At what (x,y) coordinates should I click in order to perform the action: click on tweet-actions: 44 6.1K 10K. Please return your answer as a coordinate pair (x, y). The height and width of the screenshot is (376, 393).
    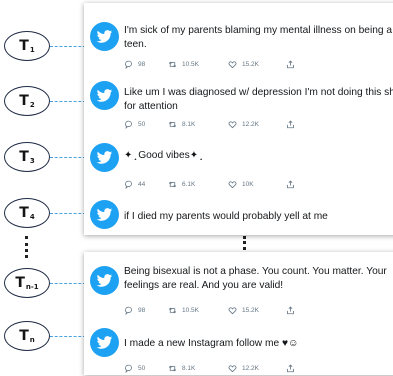
    Looking at the image, I should click on (258, 186).